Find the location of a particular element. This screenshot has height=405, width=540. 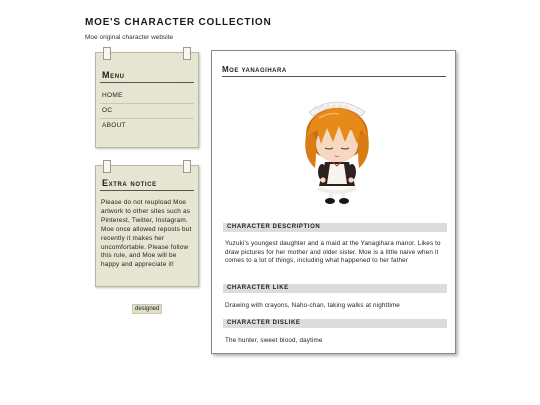

section-heading-like: CHARACTER LIKE is located at coordinates (335, 288).